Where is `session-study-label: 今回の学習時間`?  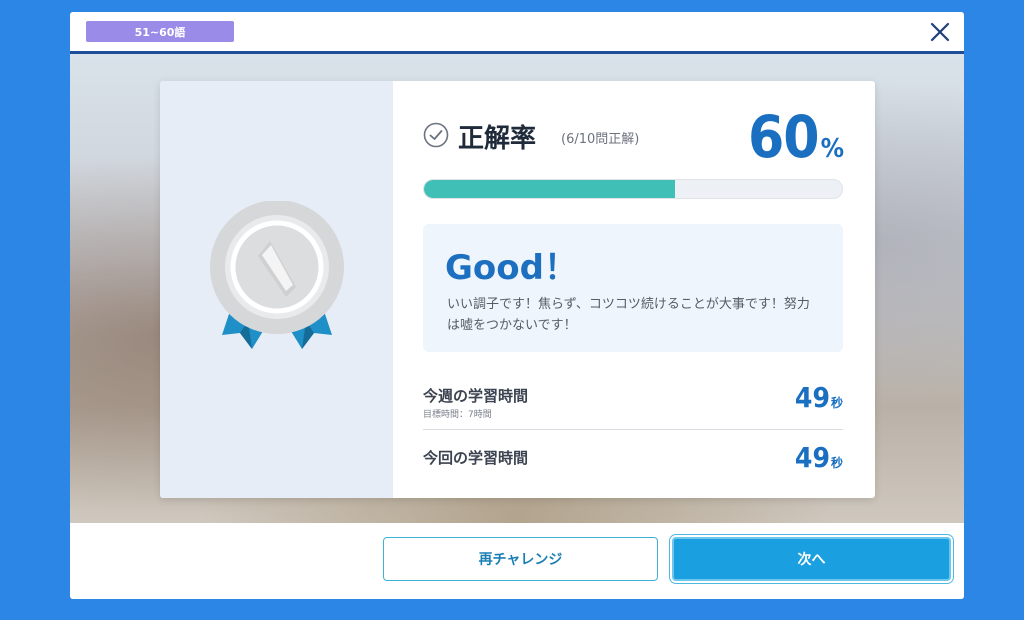 session-study-label: 今回の学習時間 is located at coordinates (476, 458).